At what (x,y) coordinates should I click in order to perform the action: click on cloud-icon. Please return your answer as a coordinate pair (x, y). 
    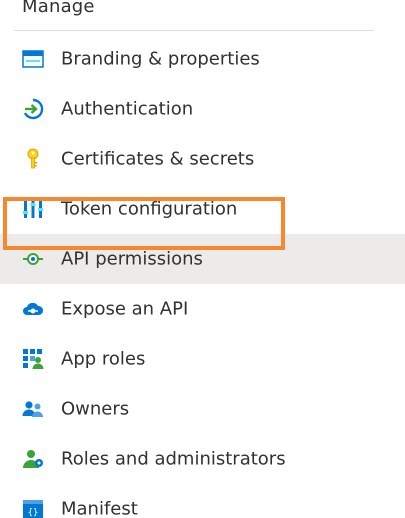
    Looking at the image, I should click on (33, 309).